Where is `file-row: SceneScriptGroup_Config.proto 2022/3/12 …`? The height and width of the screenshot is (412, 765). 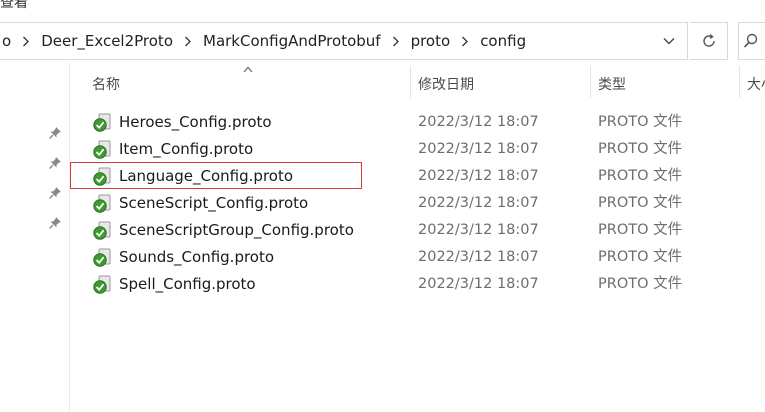
file-row: SceneScriptGroup_Config.proto 2022/3/12 … is located at coordinates (418, 230).